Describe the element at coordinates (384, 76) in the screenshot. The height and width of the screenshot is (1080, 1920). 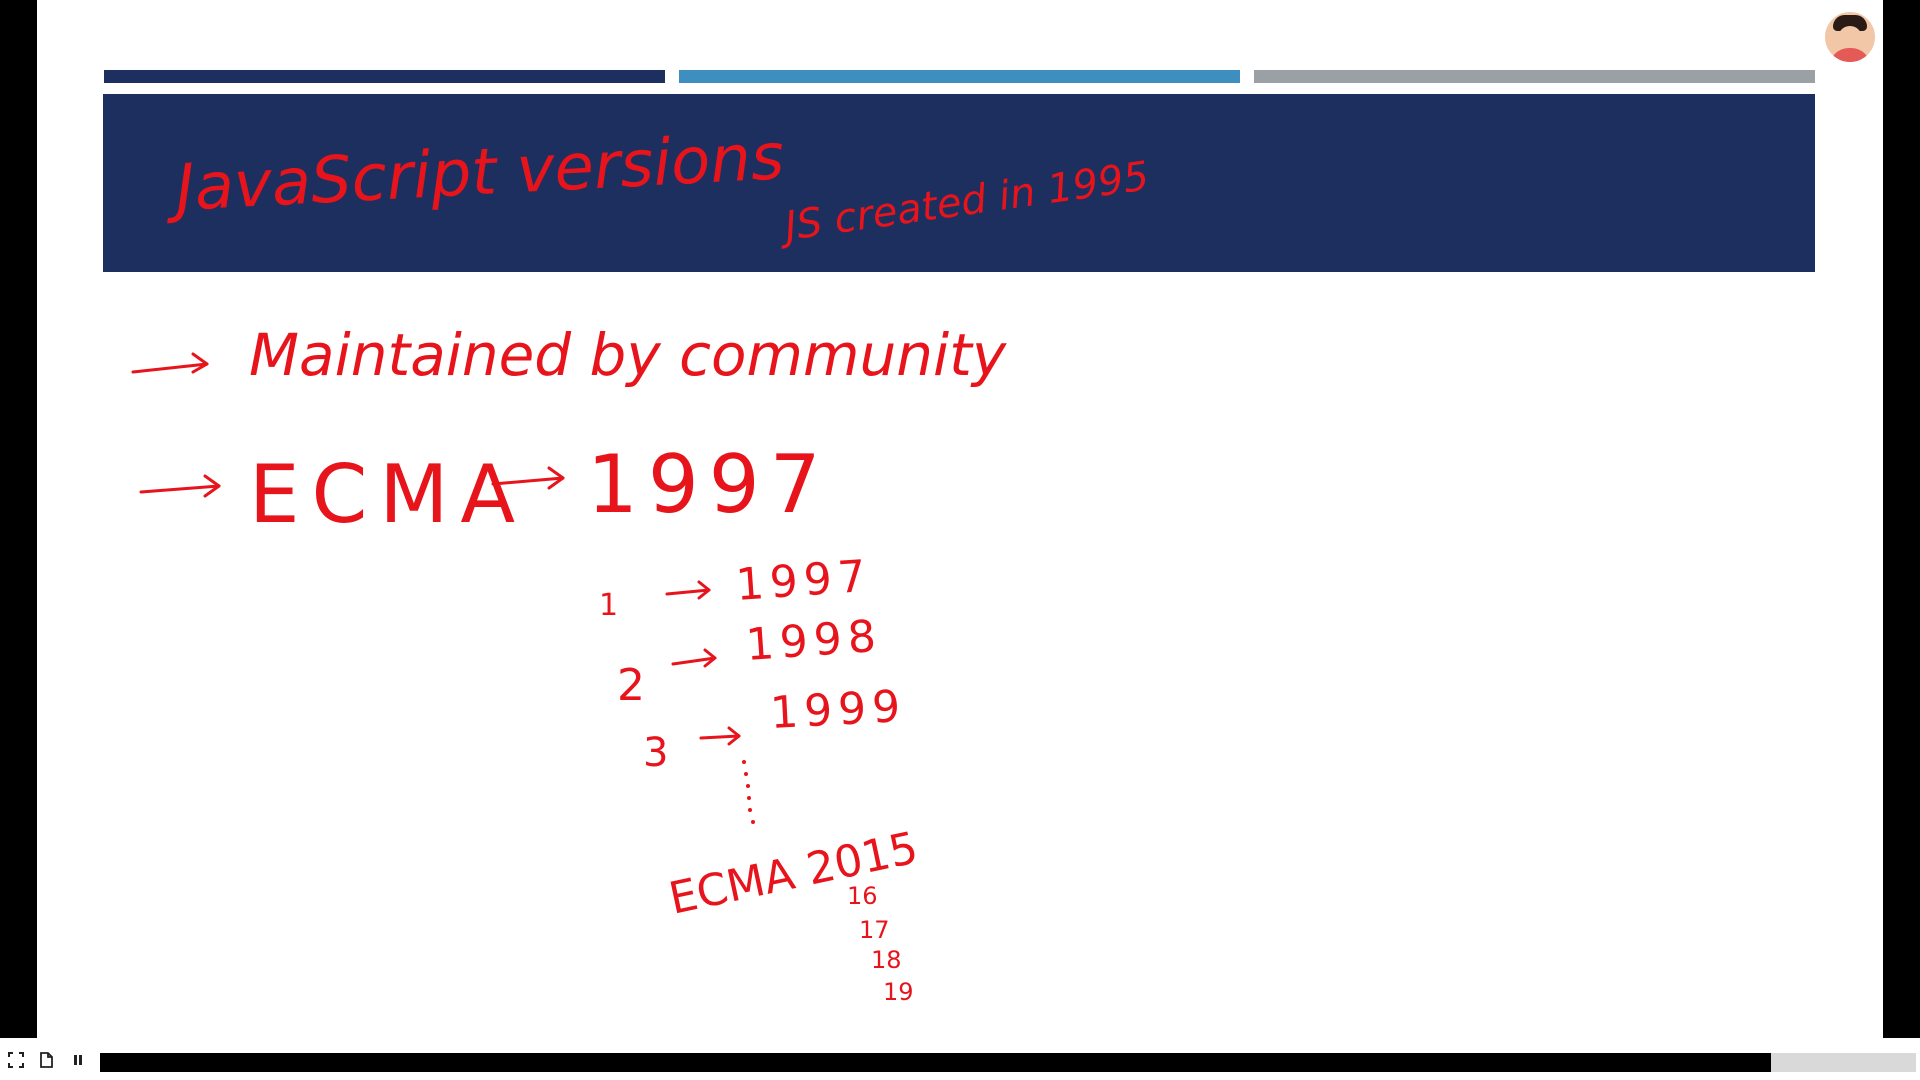
I see `top-band-navy` at that location.